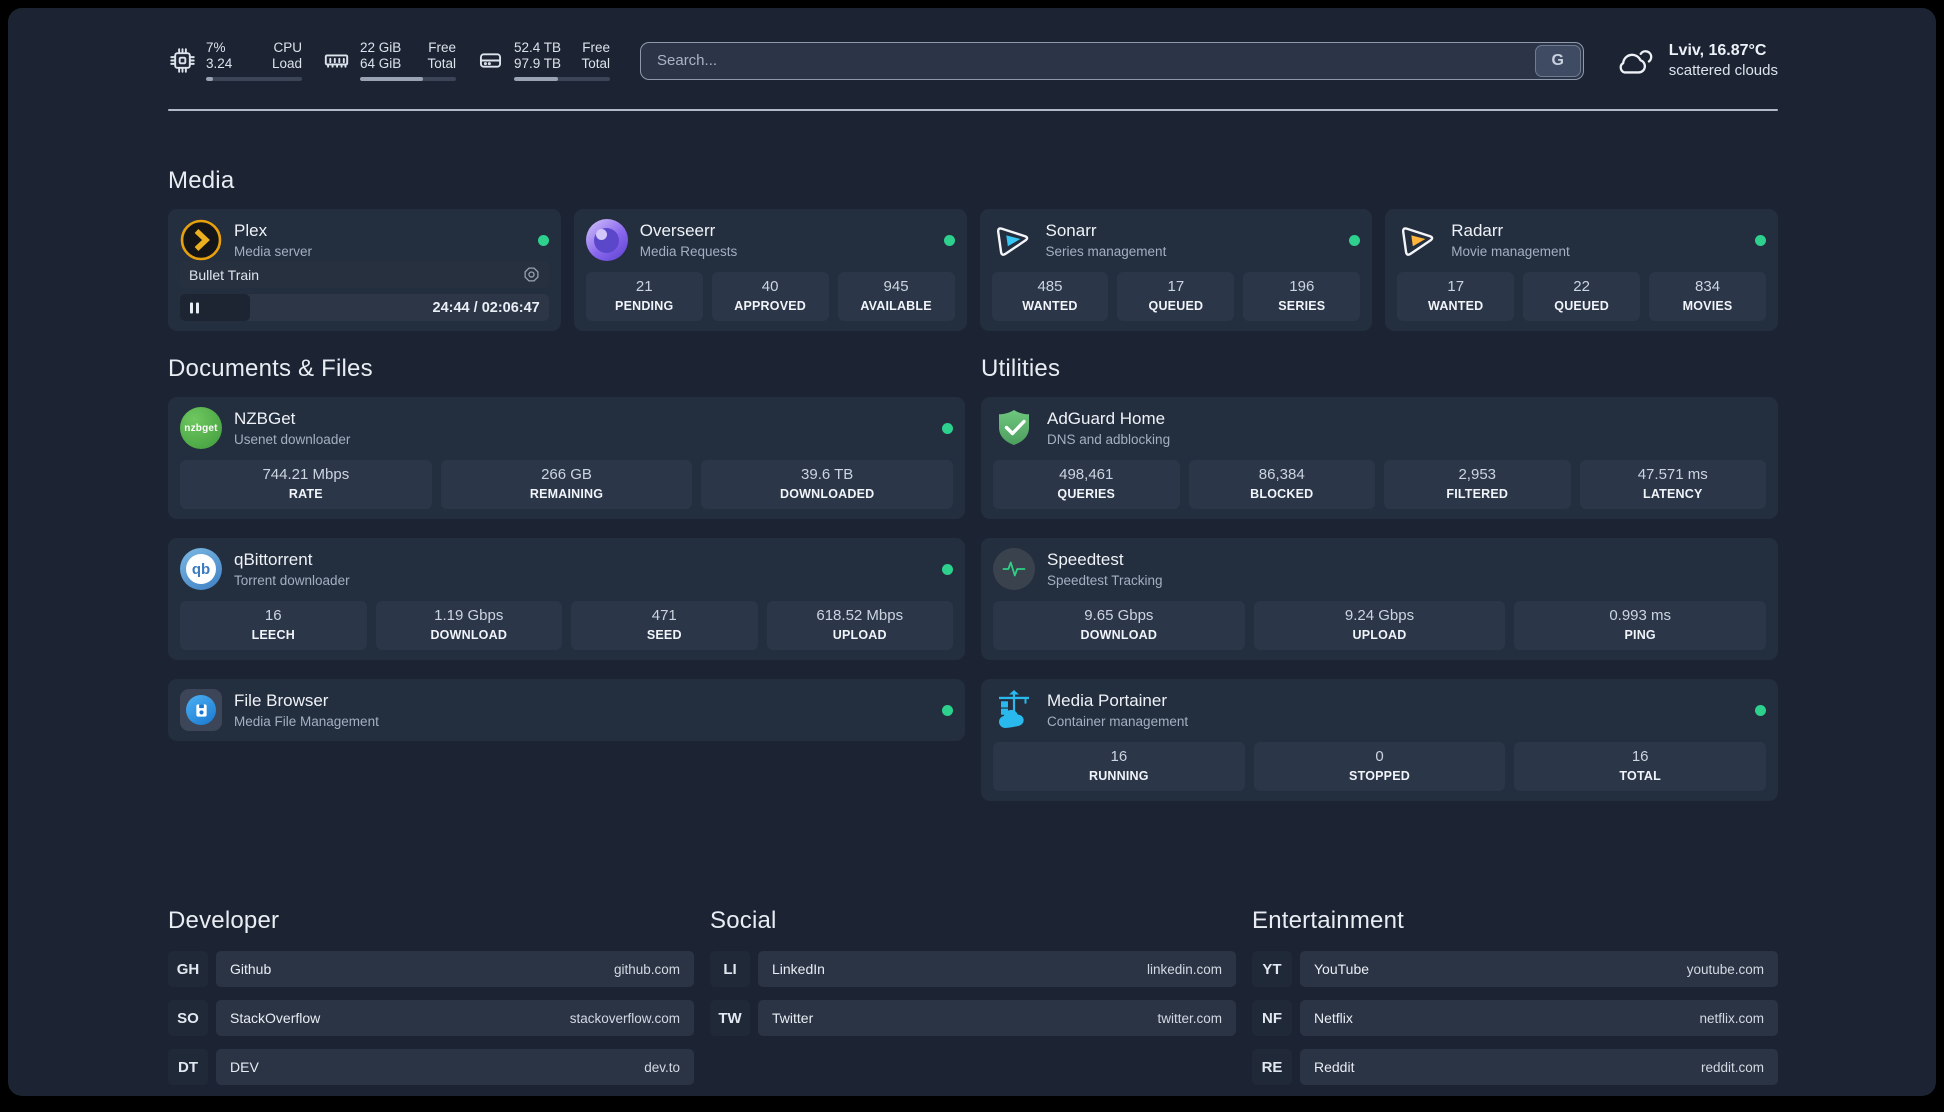 This screenshot has width=1944, height=1112. I want to click on bookmark-row-linkedin: LI LinkedIn linkedin.com, so click(973, 969).